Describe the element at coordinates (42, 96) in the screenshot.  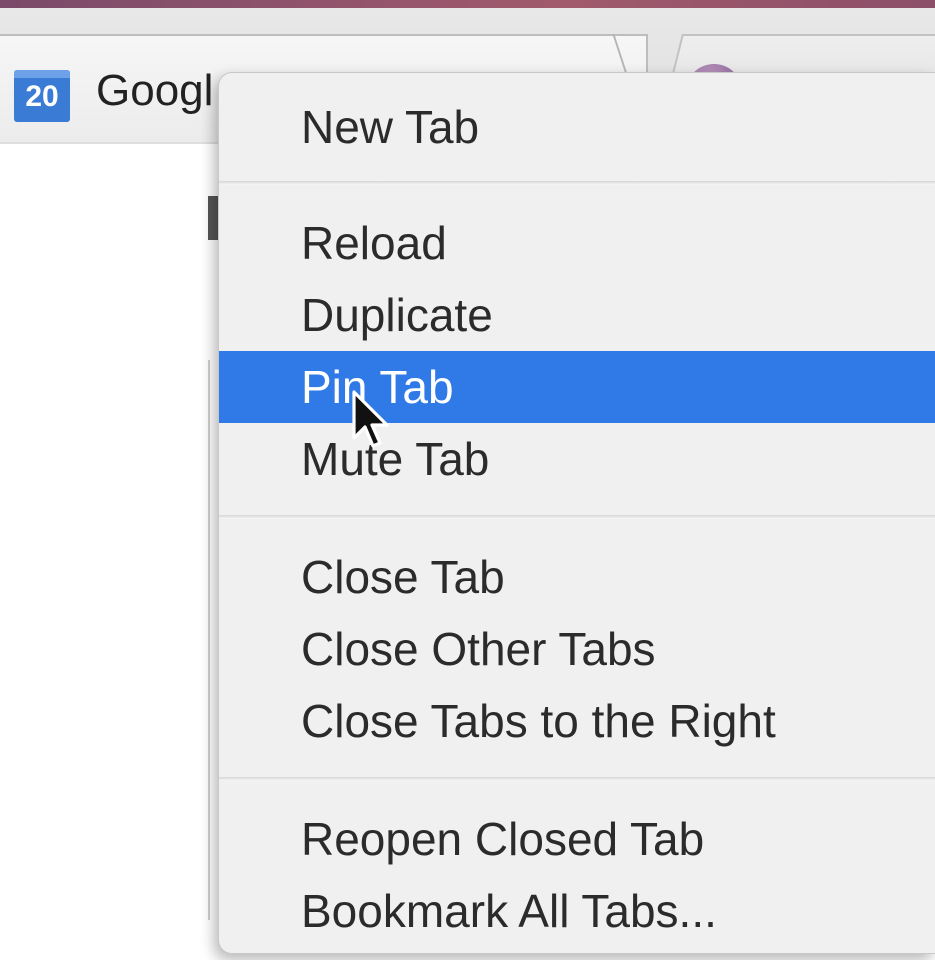
I see `calendar-icon: 20` at that location.